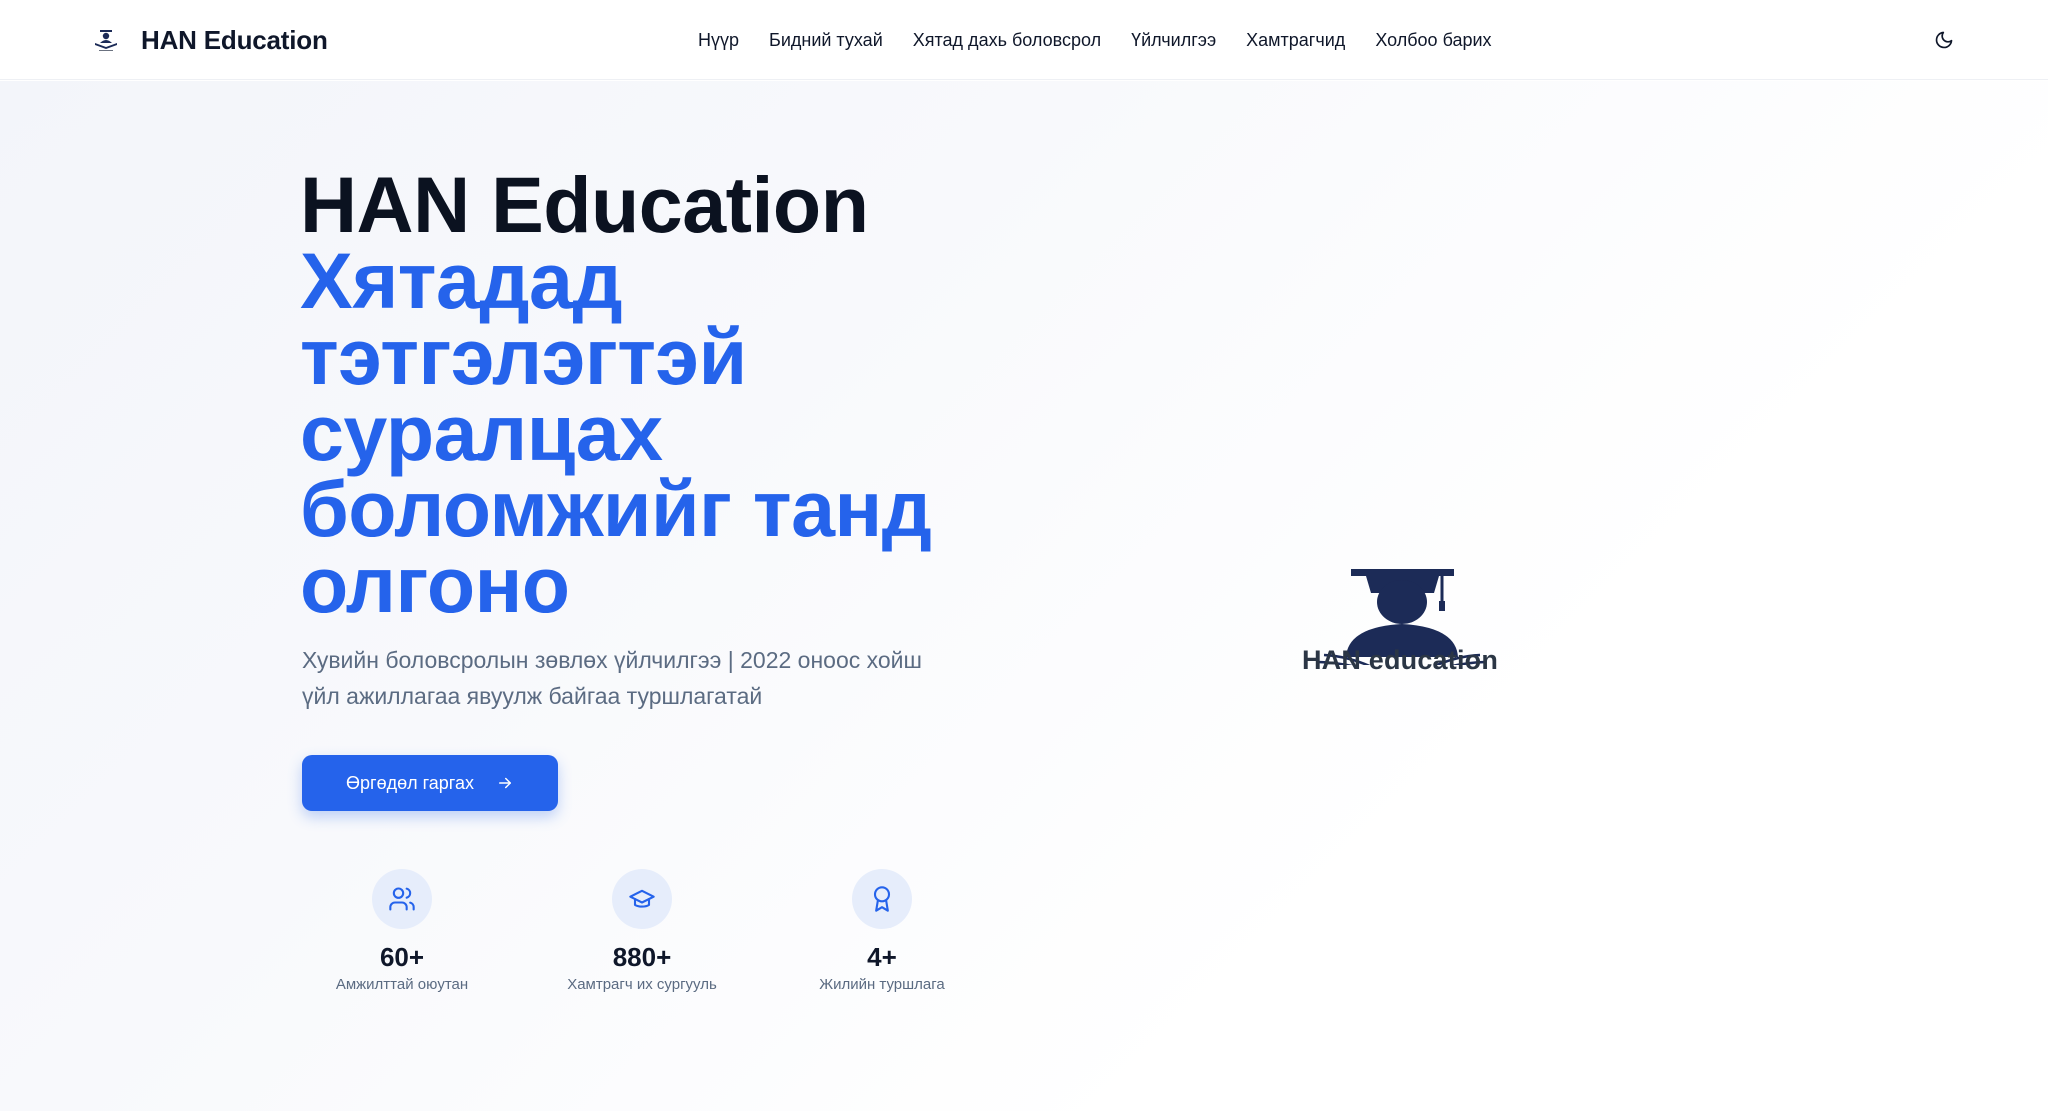 Image resolution: width=2048 pixels, height=1111 pixels. What do you see at coordinates (402, 984) in the screenshot?
I see `stat-label: Амжилттай оюутан` at bounding box center [402, 984].